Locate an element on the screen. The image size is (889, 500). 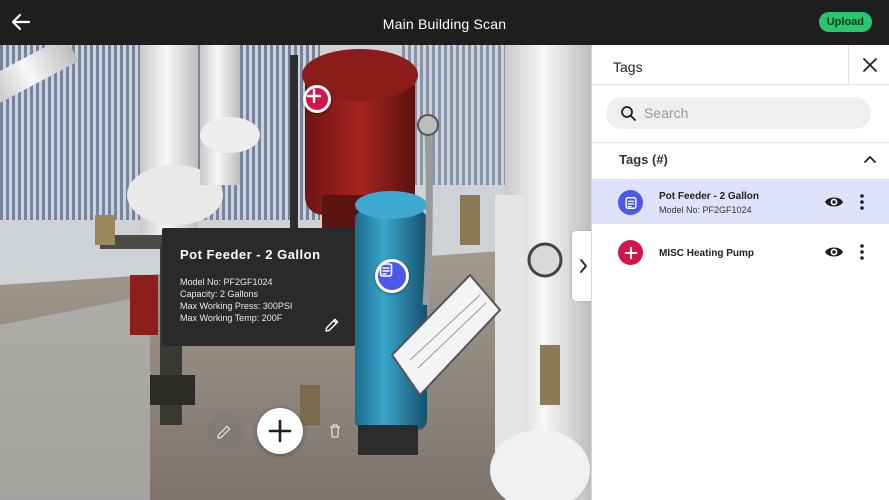
panel-close-button is located at coordinates (868, 65).